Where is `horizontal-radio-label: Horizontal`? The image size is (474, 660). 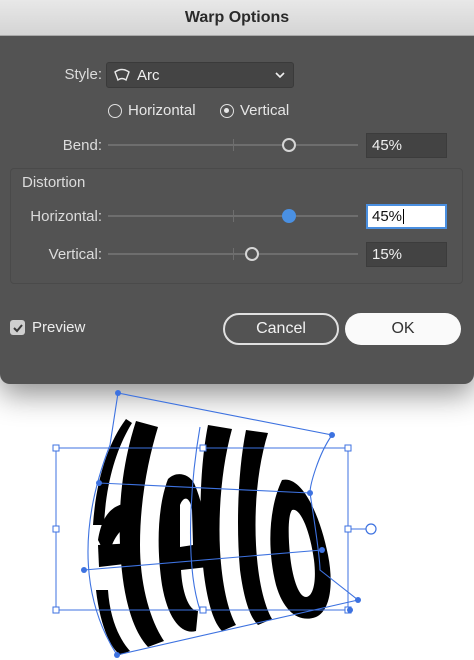 horizontal-radio-label: Horizontal is located at coordinates (162, 110).